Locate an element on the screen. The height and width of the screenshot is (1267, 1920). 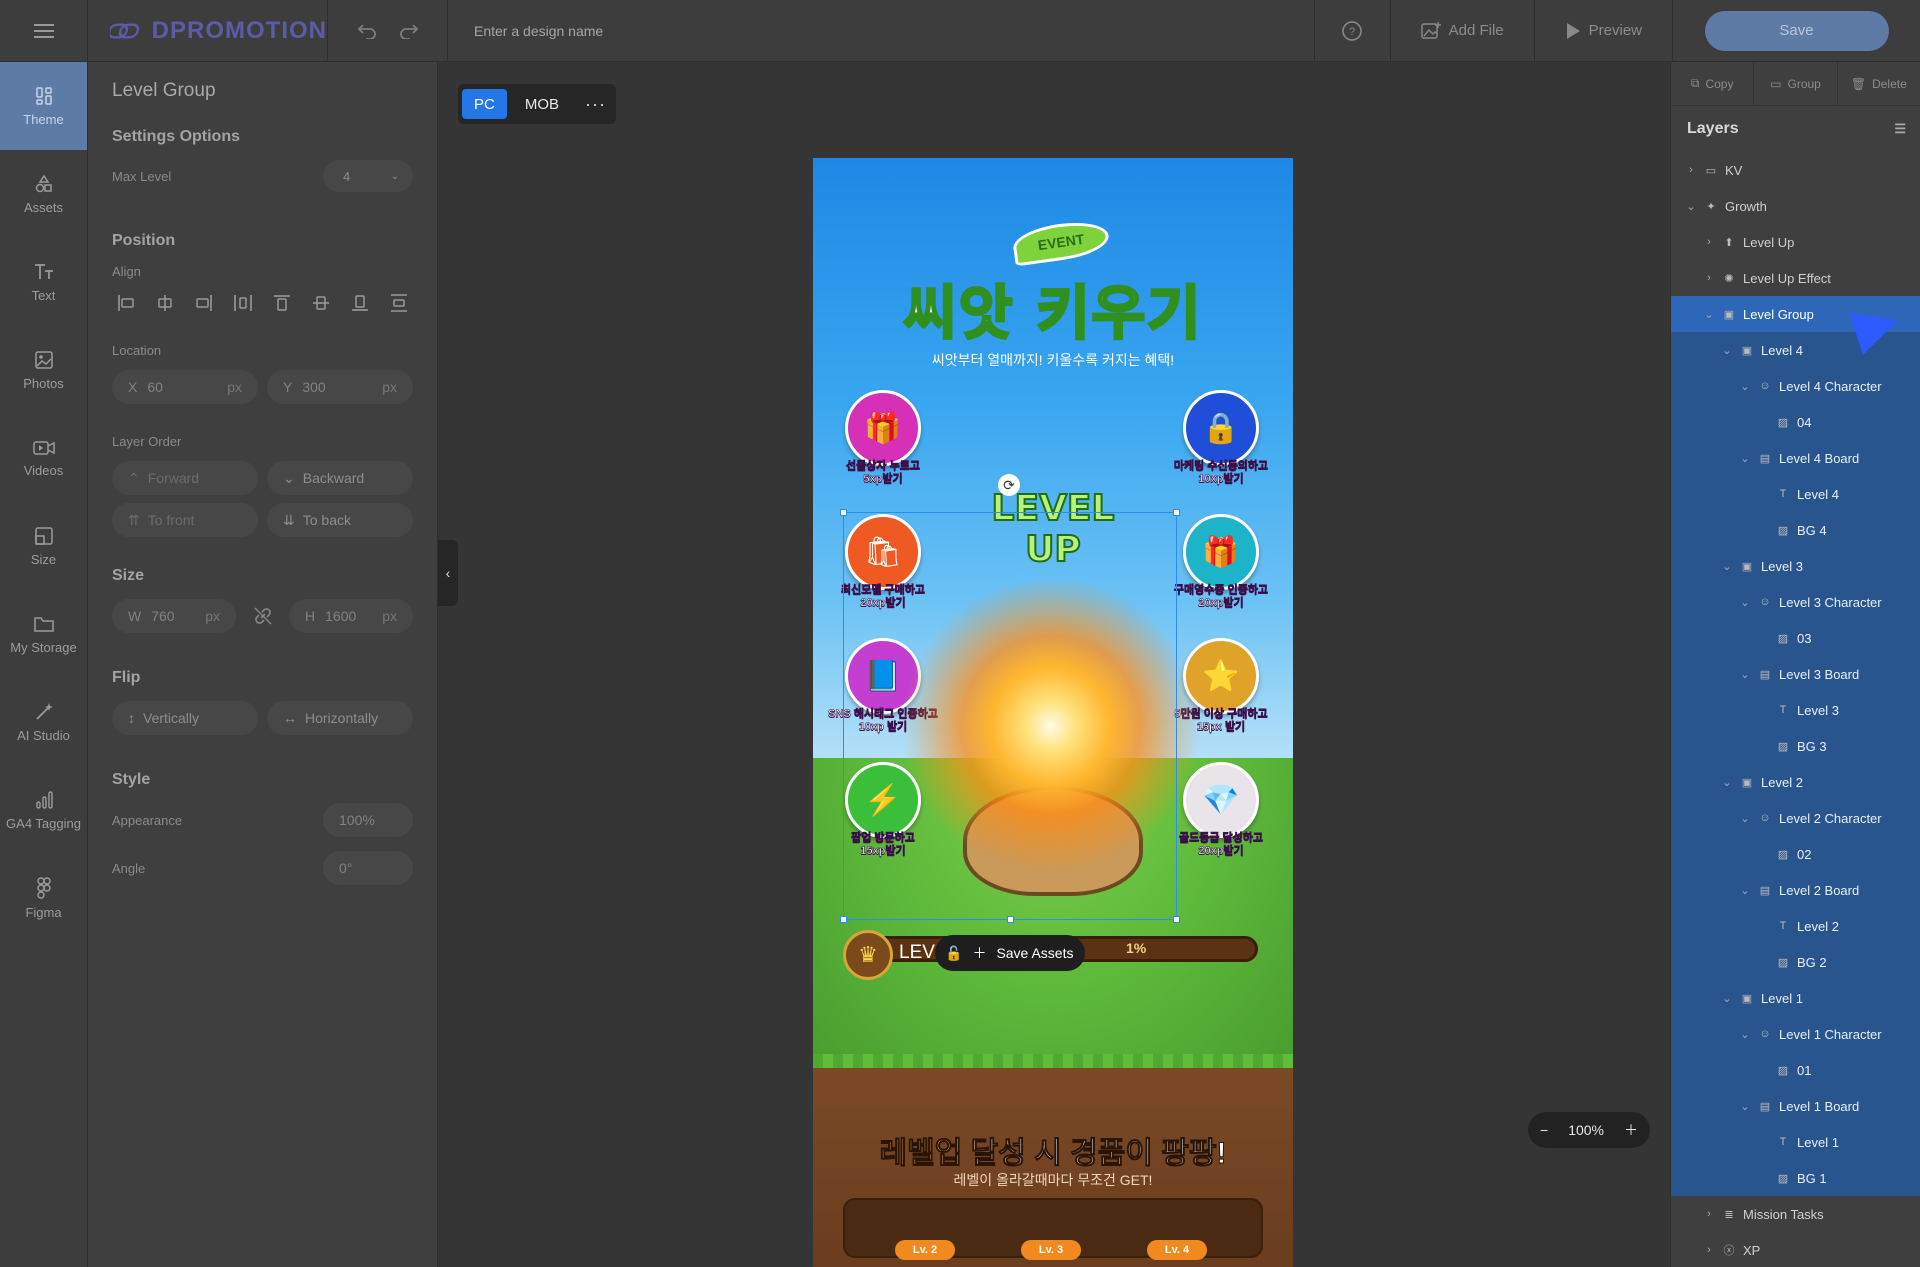
appearance-input: 100% is located at coordinates (368, 820).